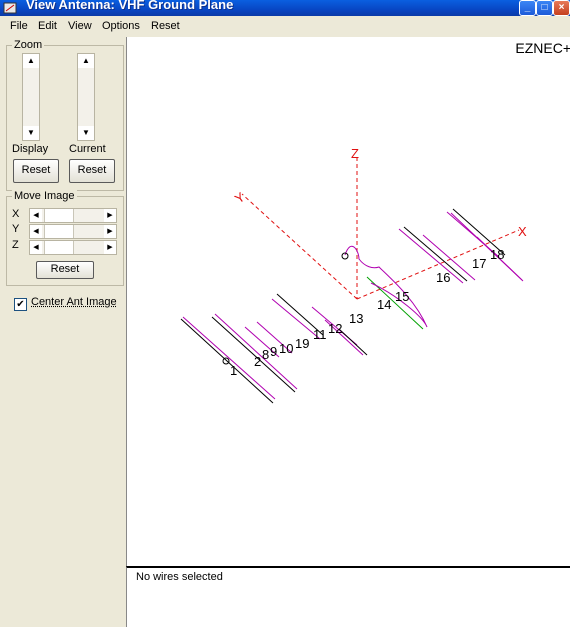 This screenshot has height=627, width=570. I want to click on menu-file: File, so click(19, 26).